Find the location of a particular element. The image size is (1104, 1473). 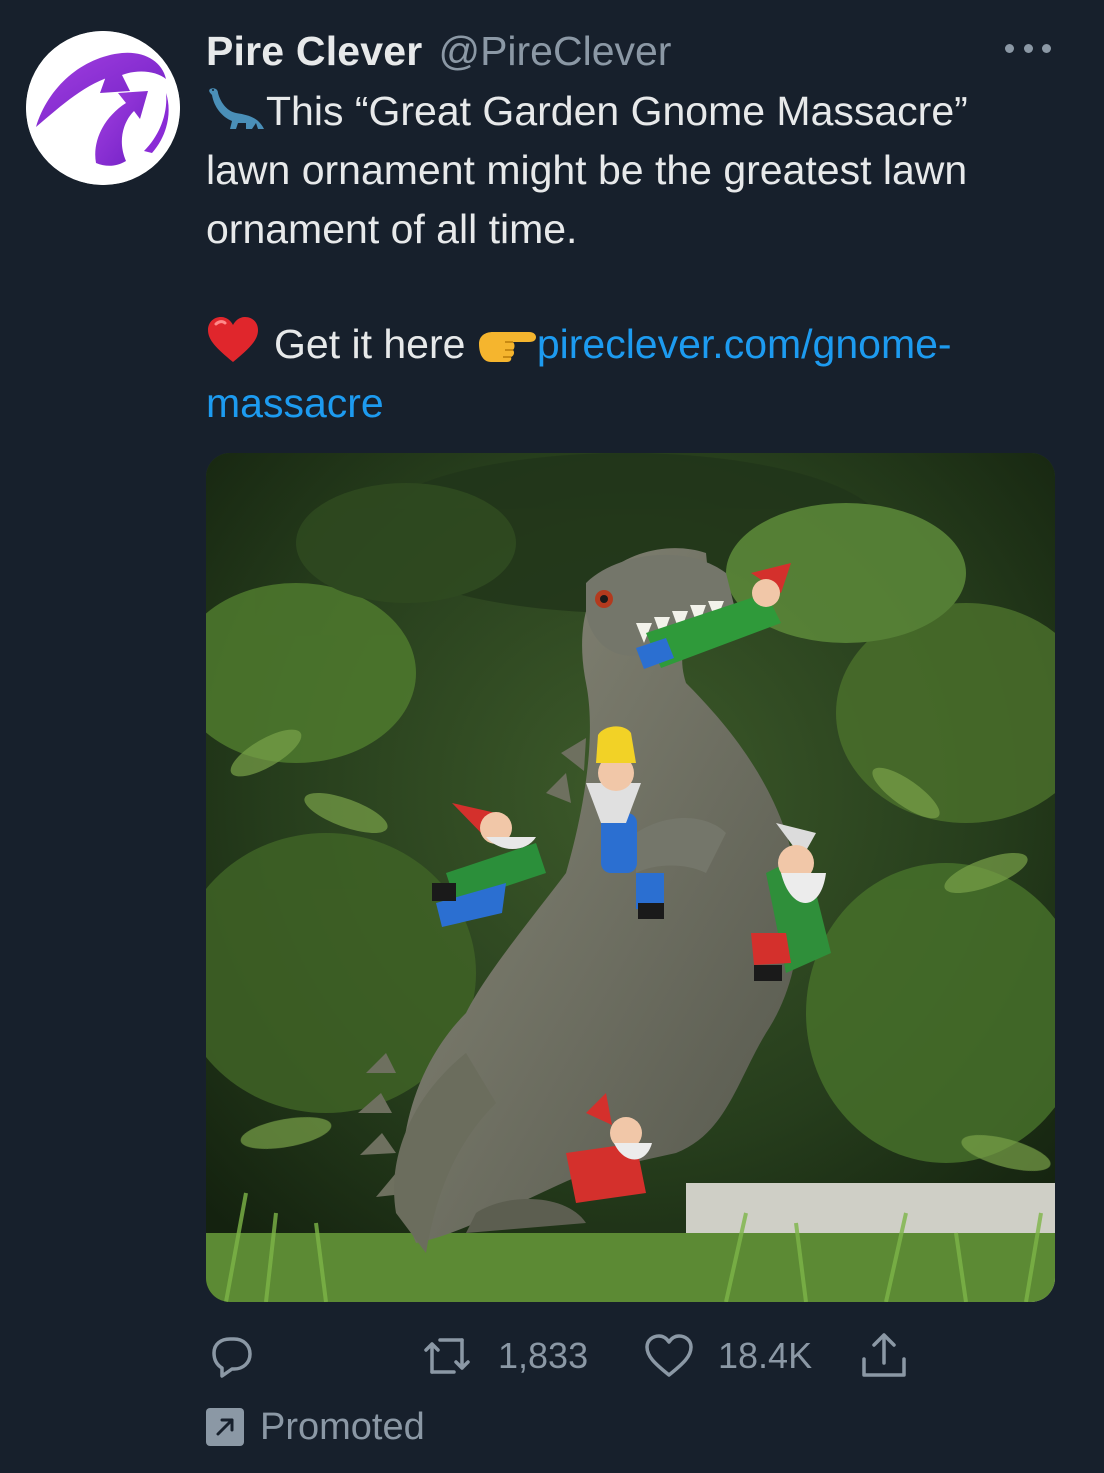

tweet-header: Pire Clever @PireClever is located at coordinates (438, 52).